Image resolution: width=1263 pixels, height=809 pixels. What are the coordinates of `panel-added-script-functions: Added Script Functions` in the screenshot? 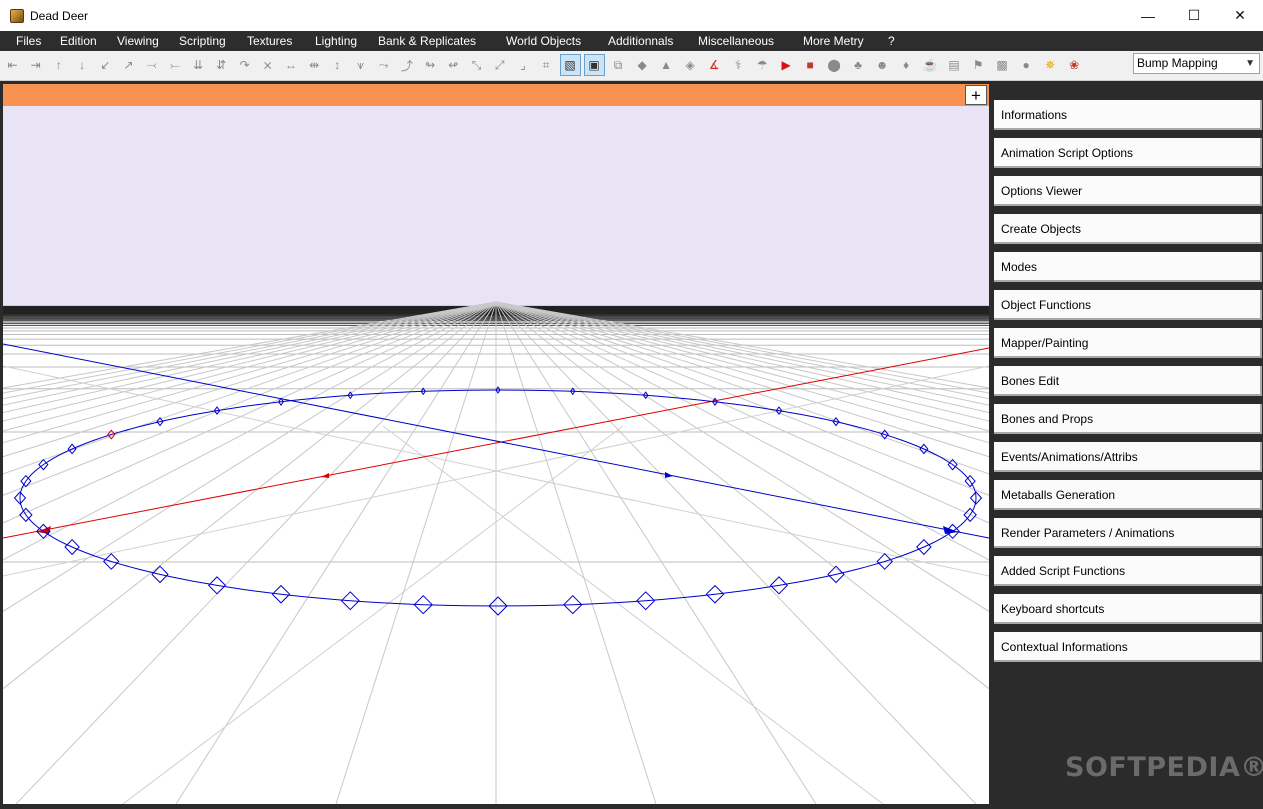 It's located at (1128, 571).